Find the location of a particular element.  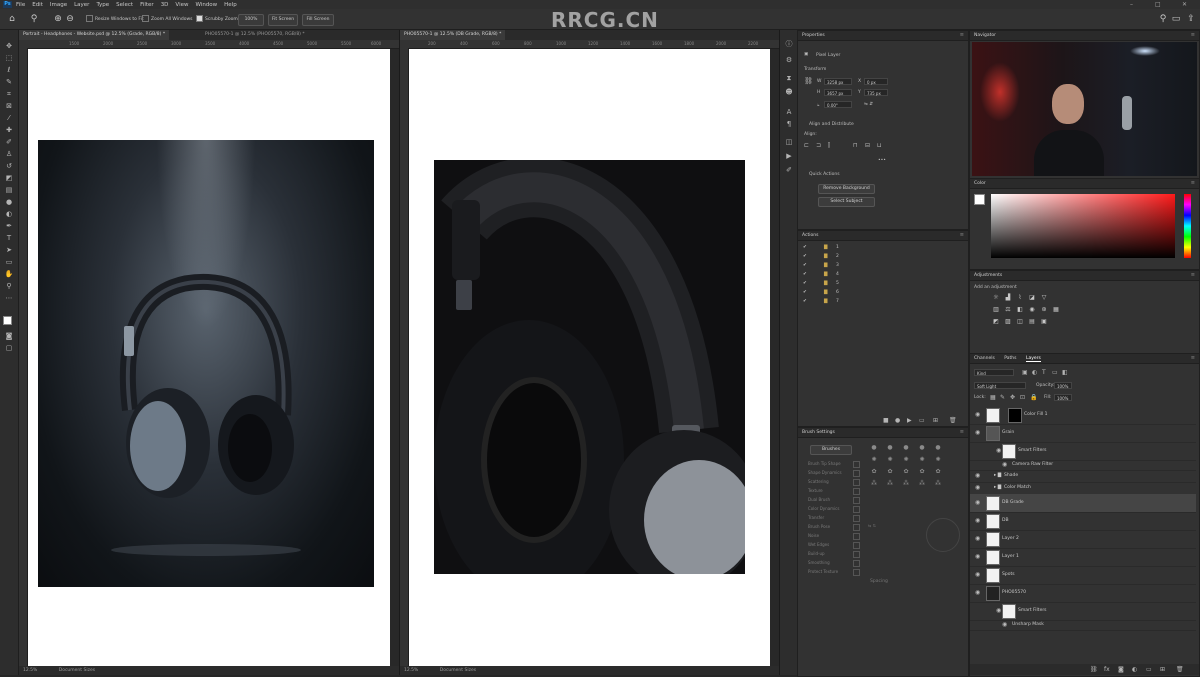

new-adjustment-icon: ◐ is located at coordinates (1134, 669).